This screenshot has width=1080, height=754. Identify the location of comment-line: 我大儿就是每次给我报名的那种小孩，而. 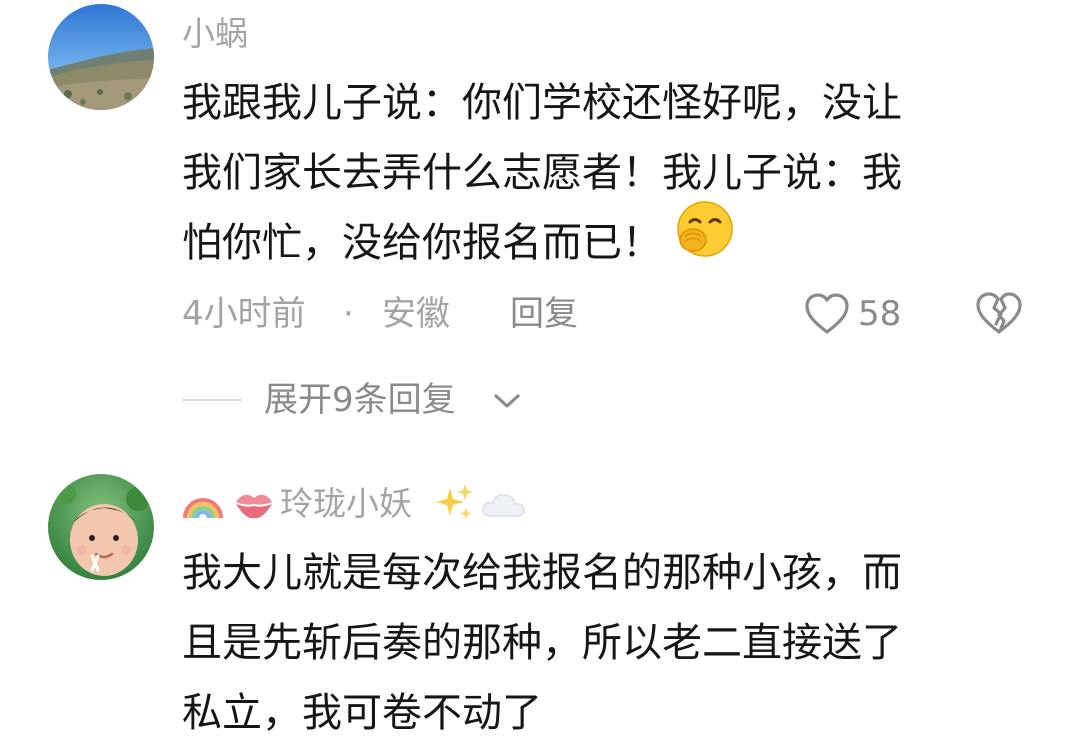
(542, 573).